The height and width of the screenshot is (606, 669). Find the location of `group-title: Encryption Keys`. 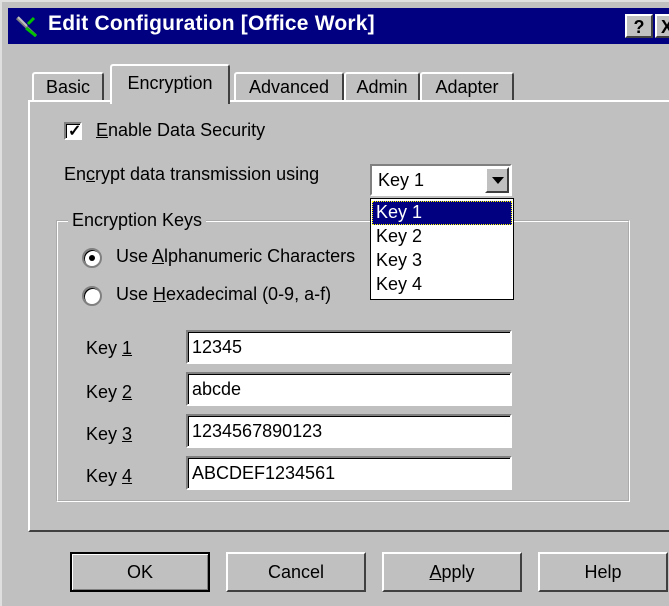

group-title: Encryption Keys is located at coordinates (137, 220).